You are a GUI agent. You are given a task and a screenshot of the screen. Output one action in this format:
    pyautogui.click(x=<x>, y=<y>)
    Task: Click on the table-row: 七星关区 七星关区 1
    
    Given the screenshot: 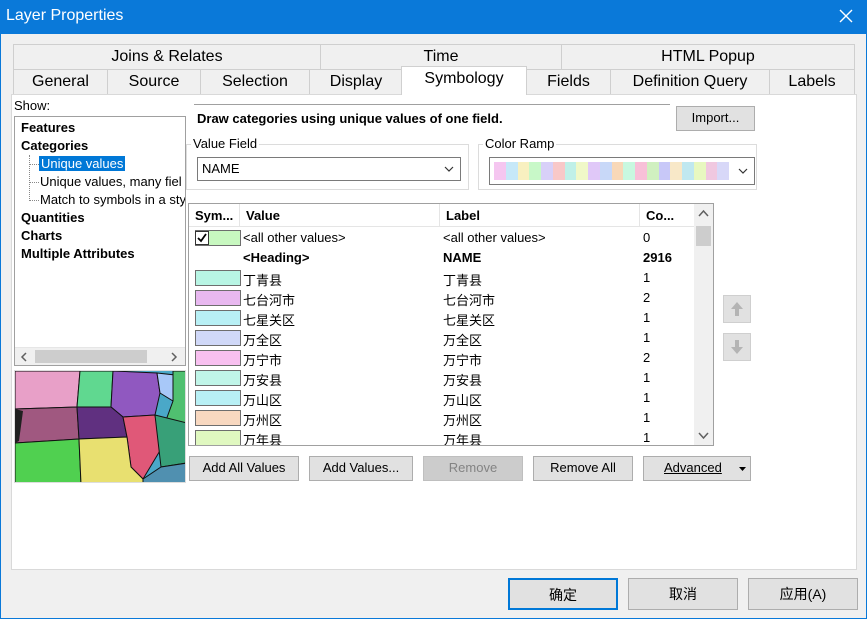 What is the action you would take?
    pyautogui.click(x=442, y=318)
    